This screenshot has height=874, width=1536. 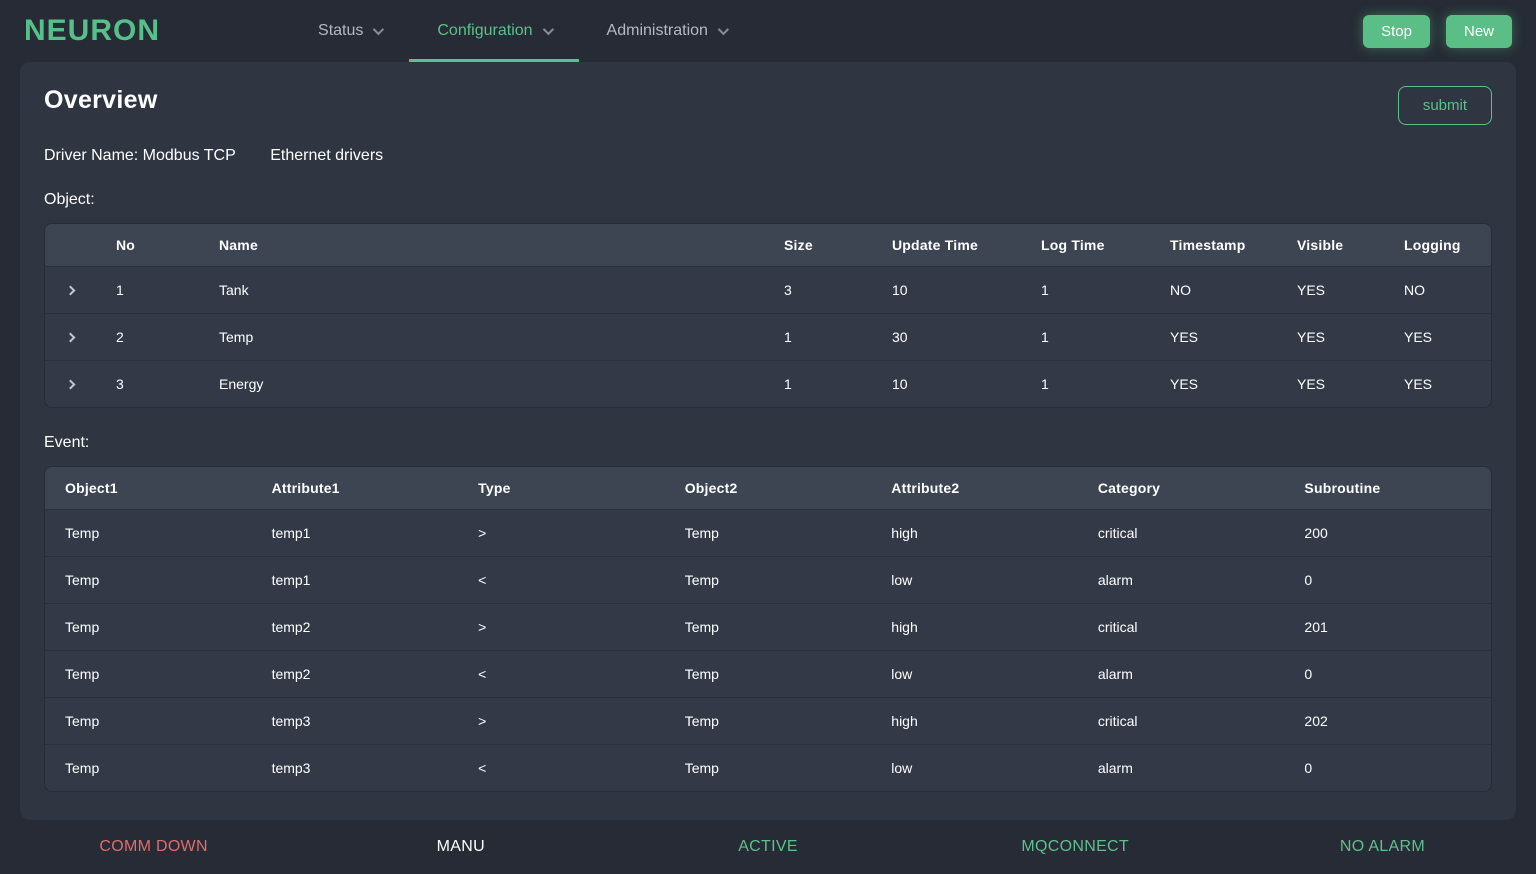 What do you see at coordinates (153, 846) in the screenshot?
I see `status-badge: COMM DOWN` at bounding box center [153, 846].